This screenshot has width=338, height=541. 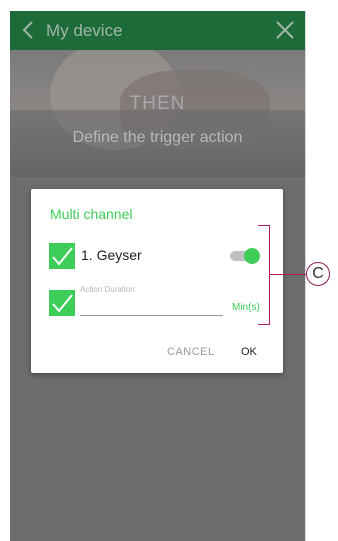 What do you see at coordinates (157, 103) in the screenshot?
I see `hero-heading: THEN` at bounding box center [157, 103].